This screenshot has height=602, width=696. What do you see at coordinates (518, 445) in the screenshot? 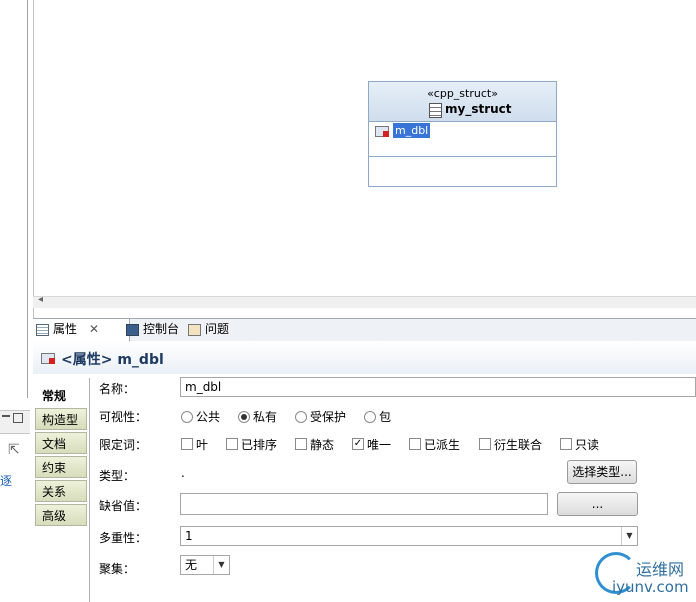
I see `qualifier-derived-union-label: 衍生联合` at bounding box center [518, 445].